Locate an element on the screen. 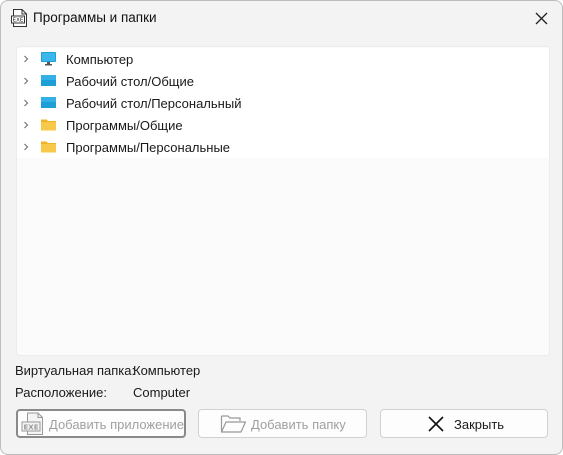 The image size is (563, 455). tree-item-label: Рабочий стол/Персональный is located at coordinates (154, 103).